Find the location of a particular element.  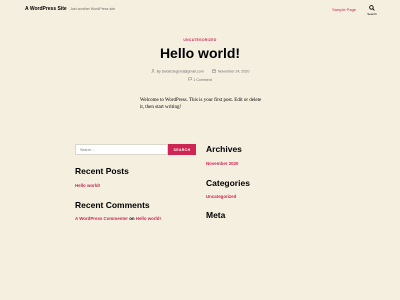

search-input is located at coordinates (121, 149).